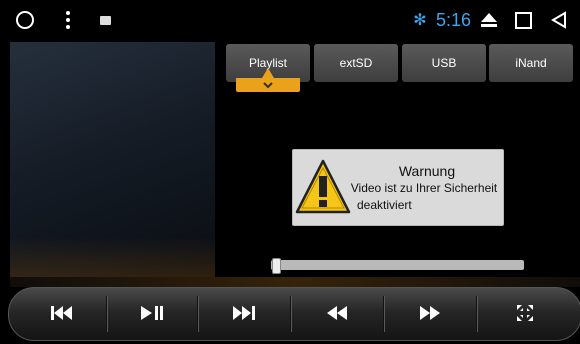  What do you see at coordinates (290, 20) in the screenshot?
I see `status-bar: ✻ 5:16` at bounding box center [290, 20].